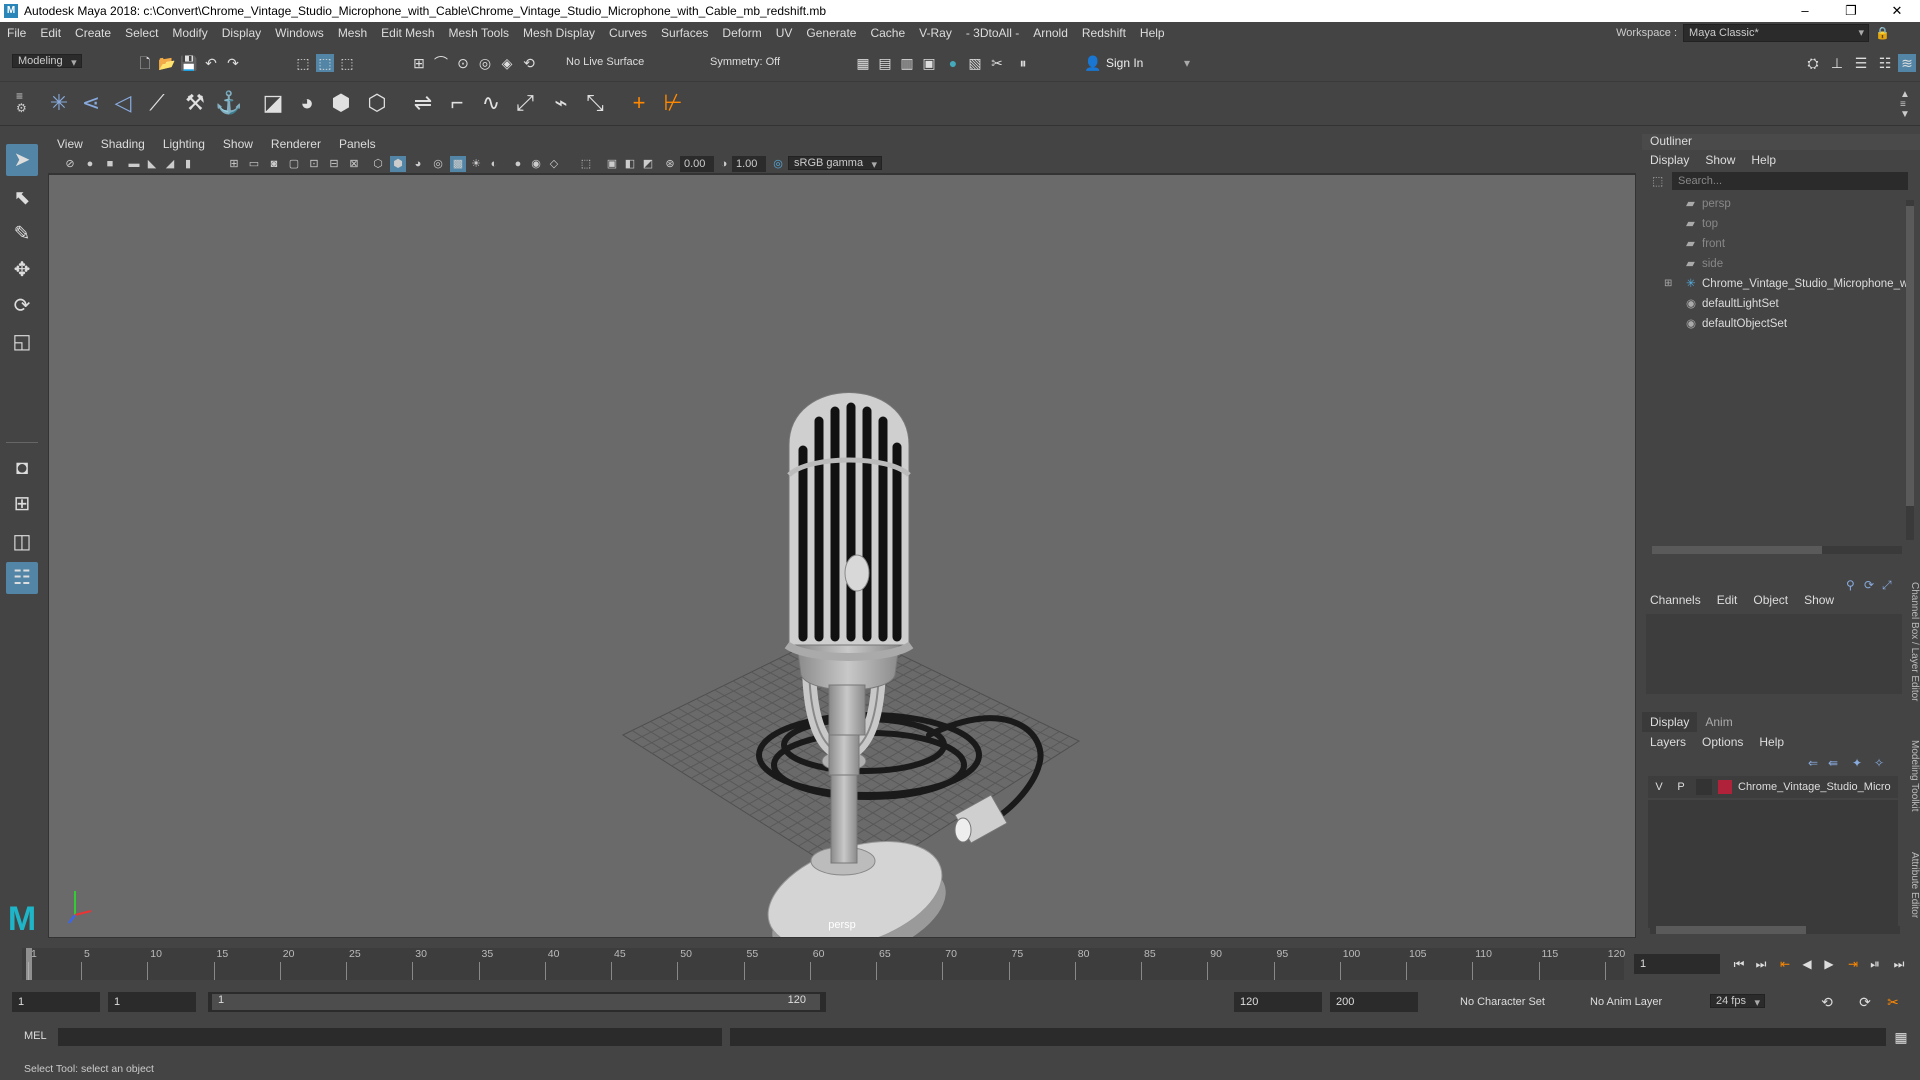 This screenshot has height=1080, width=1920. What do you see at coordinates (303, 63) in the screenshot?
I see `select-hierarchy-icon: ⬚` at bounding box center [303, 63].